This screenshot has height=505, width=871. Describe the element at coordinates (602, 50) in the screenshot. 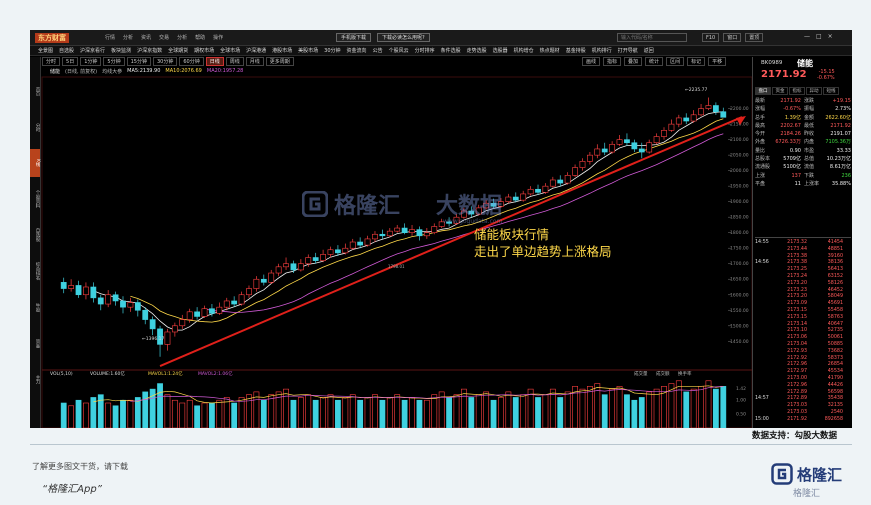

I see `nav-item-22: 机构排行` at that location.